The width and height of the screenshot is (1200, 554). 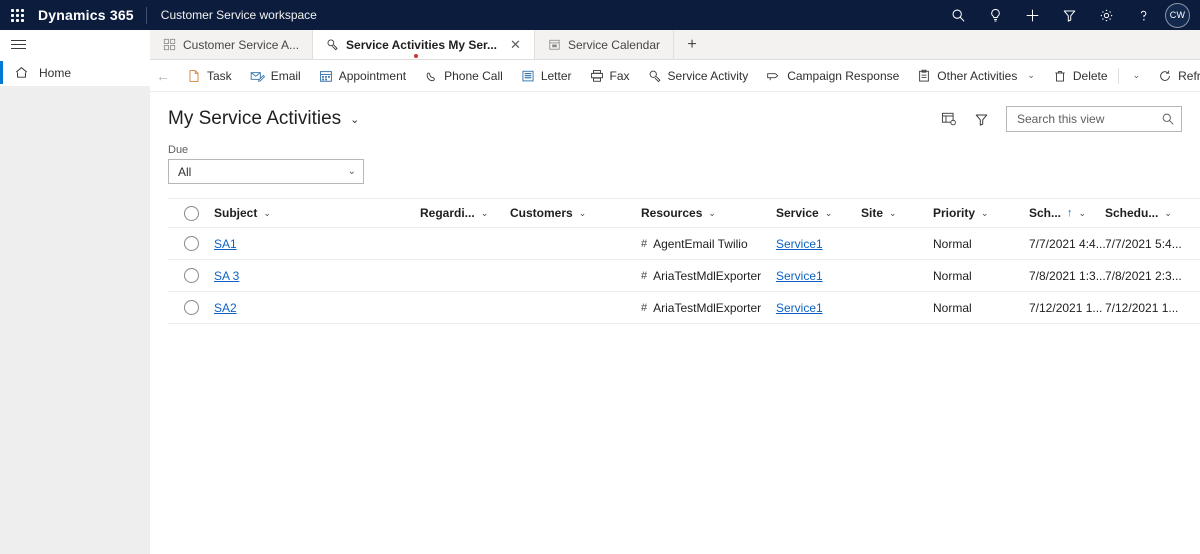 What do you see at coordinates (372, 75) in the screenshot?
I see `command-label: Appointment` at bounding box center [372, 75].